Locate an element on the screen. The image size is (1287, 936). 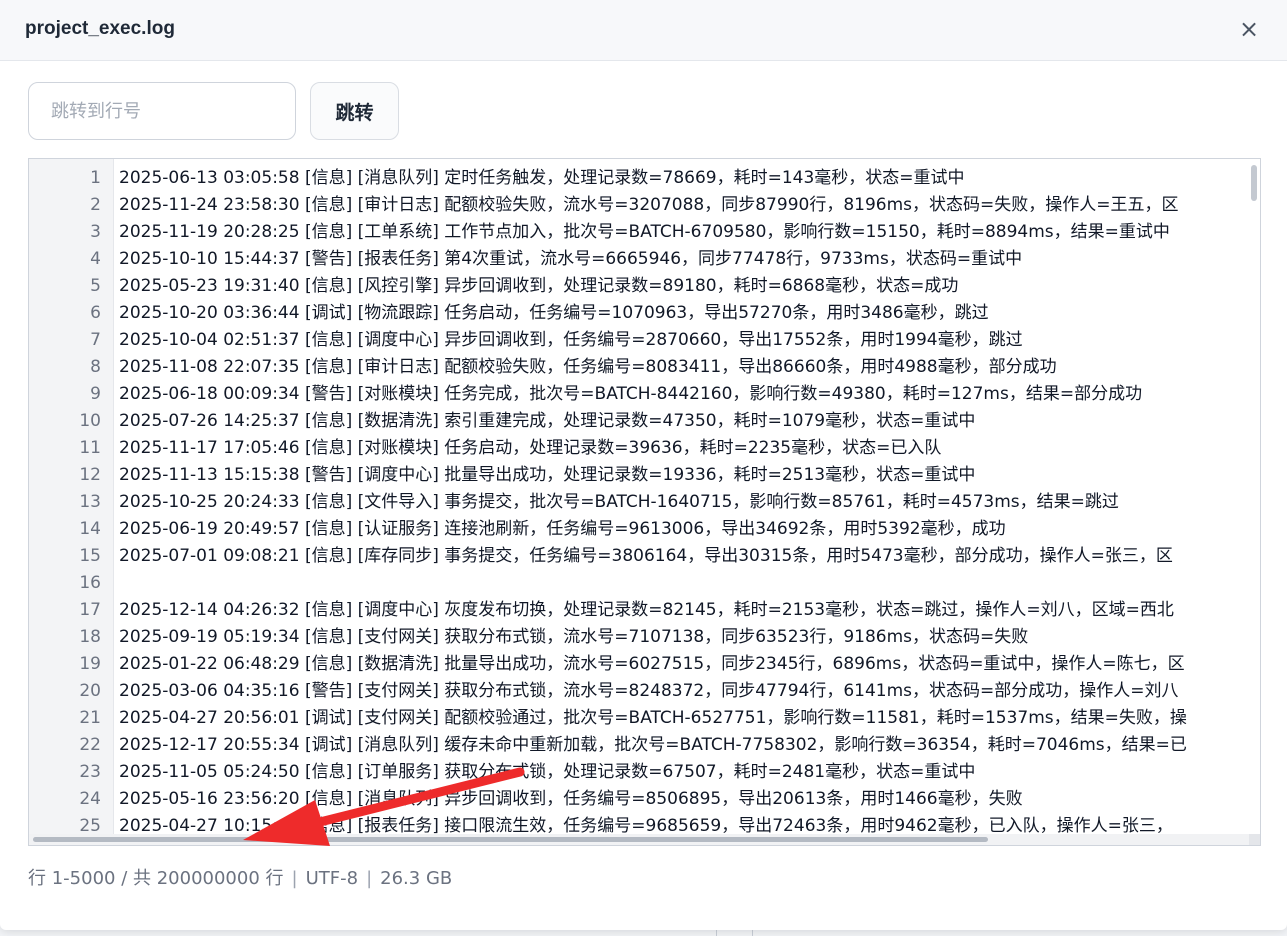
line-number: 12 is located at coordinates (90, 475).